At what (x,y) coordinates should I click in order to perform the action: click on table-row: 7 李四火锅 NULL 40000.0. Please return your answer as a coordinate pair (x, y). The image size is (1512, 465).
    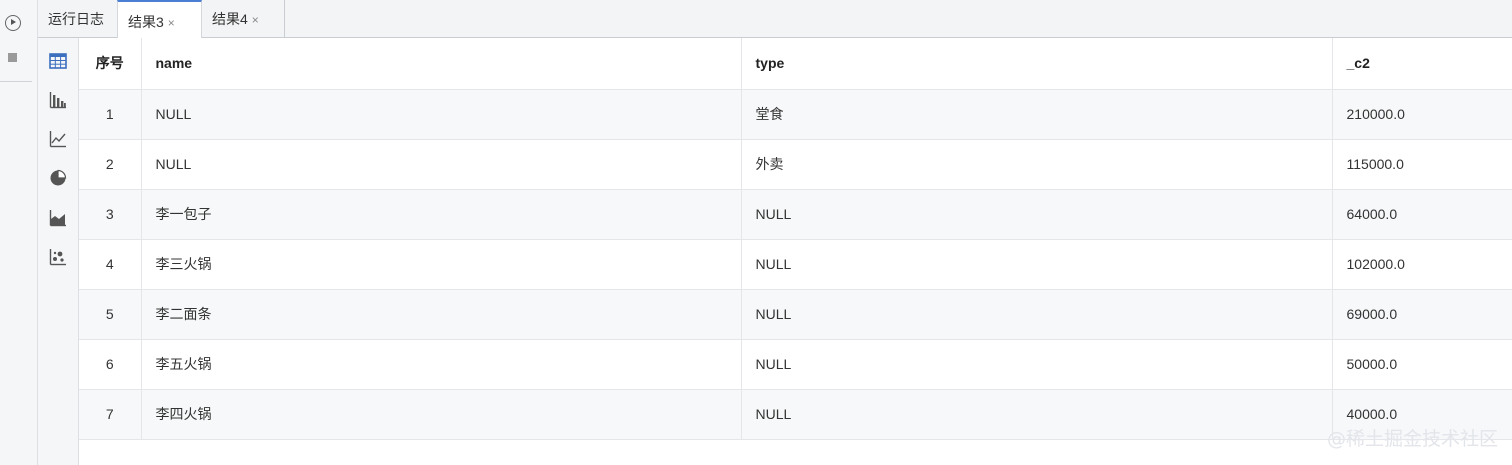
    Looking at the image, I should click on (795, 414).